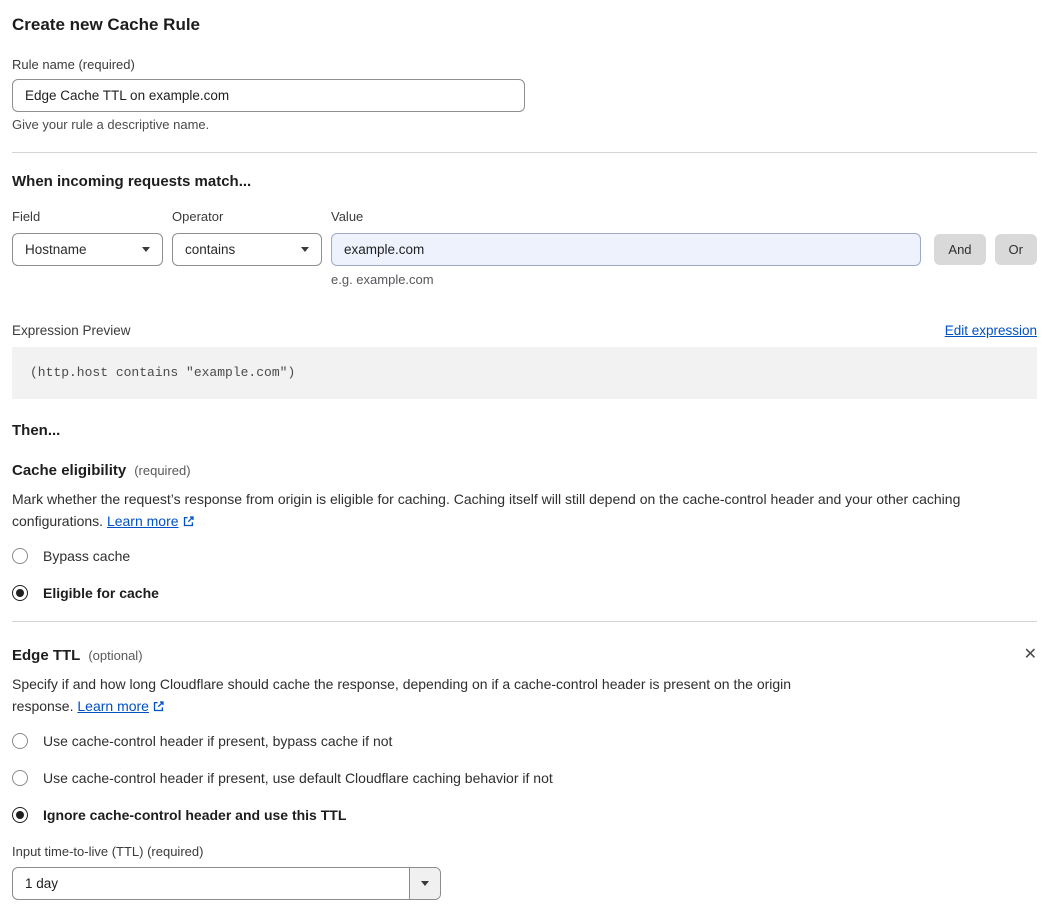 This screenshot has height=910, width=1058. I want to click on ttl-select-dropdown-button, so click(424, 883).